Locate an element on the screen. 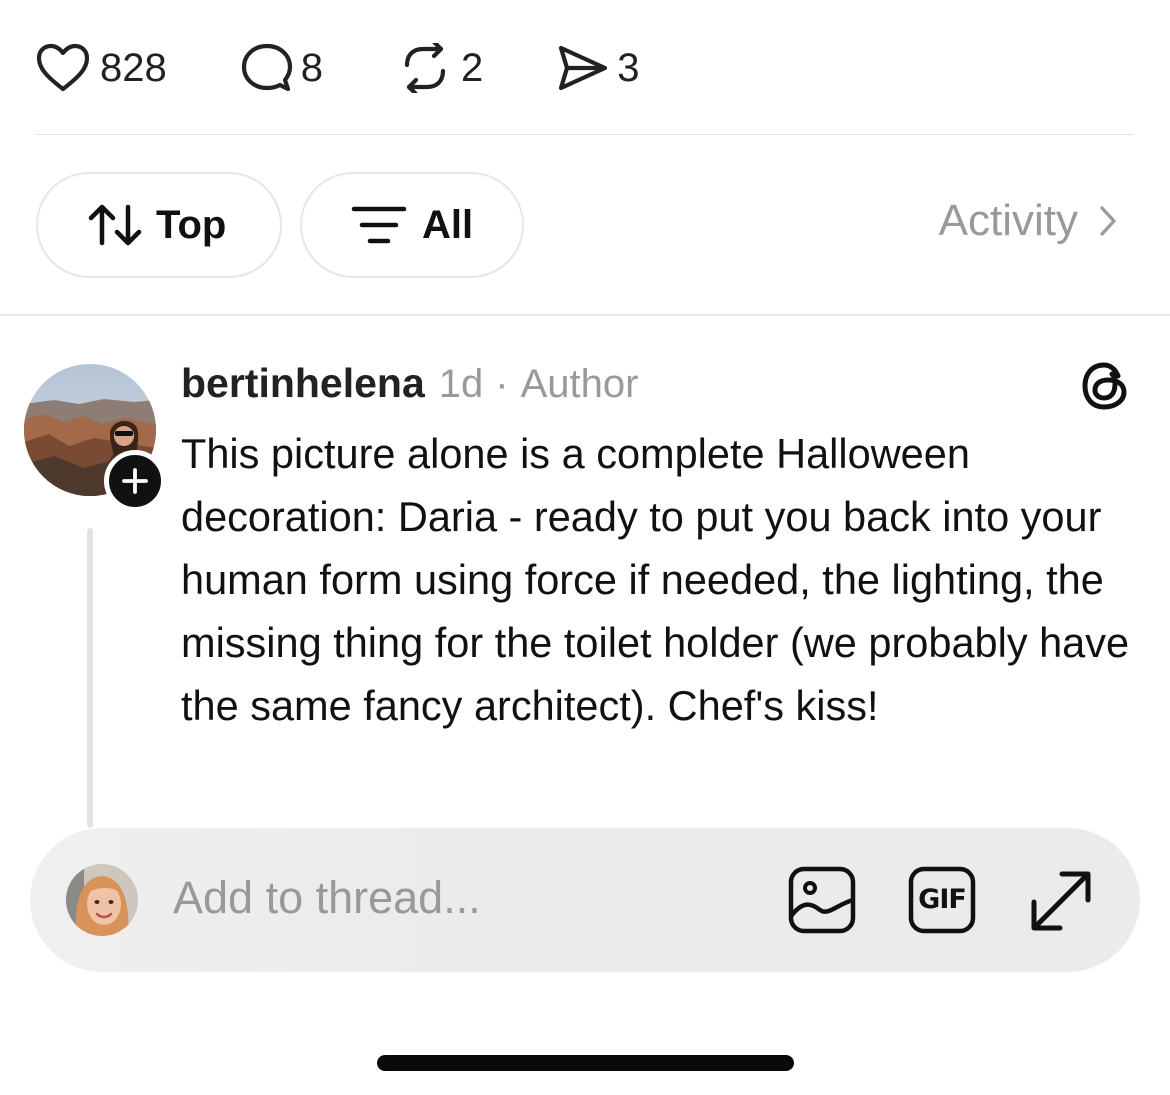 This screenshot has width=1170, height=1095. activity-link: Activity is located at coordinates (1027, 221).